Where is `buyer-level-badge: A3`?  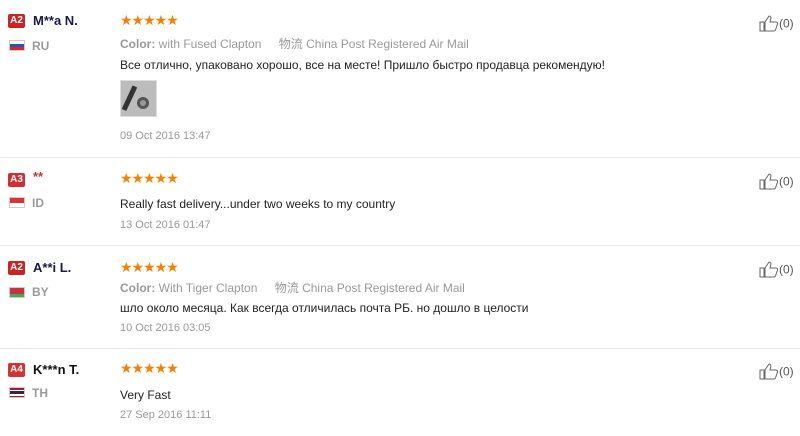
buyer-level-badge: A3 is located at coordinates (16, 180).